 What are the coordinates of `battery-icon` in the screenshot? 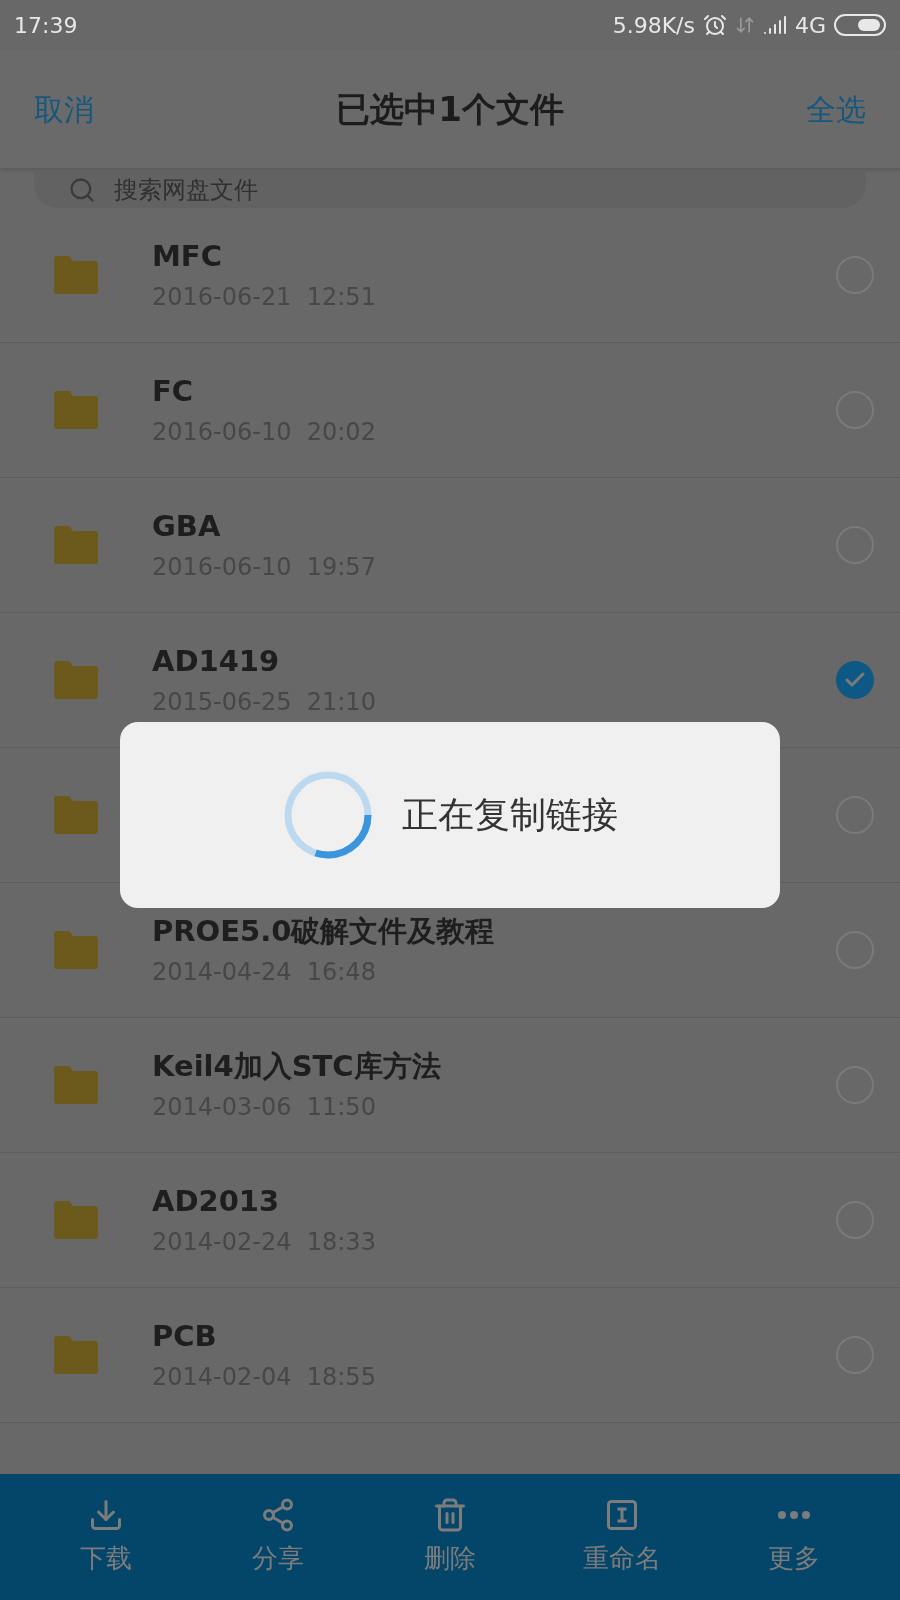 It's located at (860, 25).